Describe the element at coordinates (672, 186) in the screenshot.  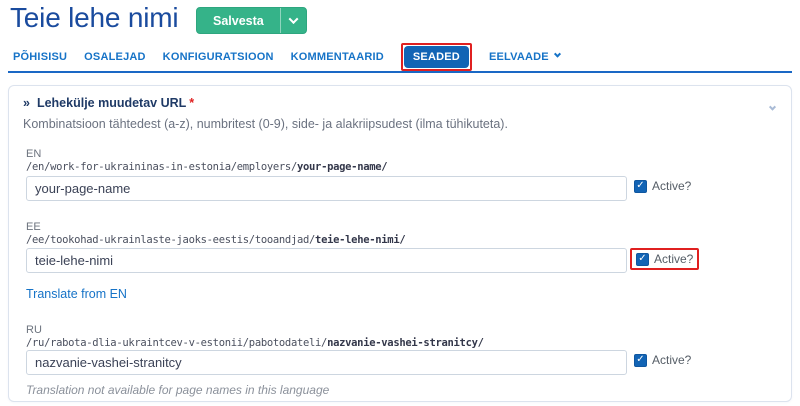
I see `active-label-en: Active?` at that location.